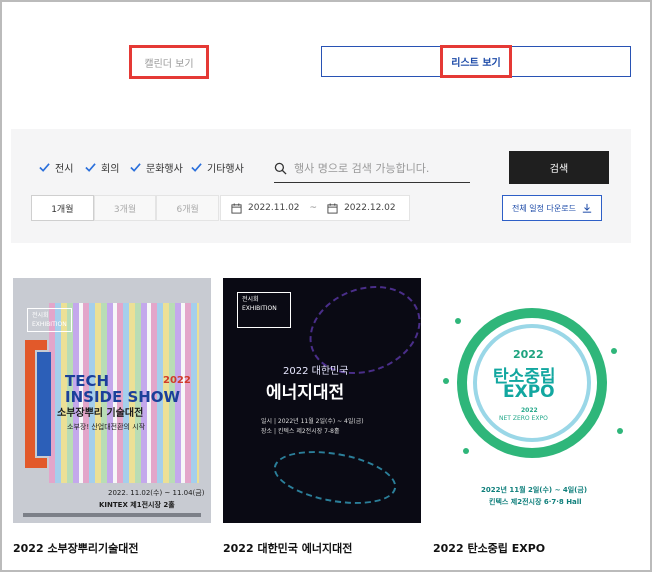 The height and width of the screenshot is (572, 652). Describe the element at coordinates (532, 548) in the screenshot. I see `event-title: 2022 탄소중립 EXPO` at that location.